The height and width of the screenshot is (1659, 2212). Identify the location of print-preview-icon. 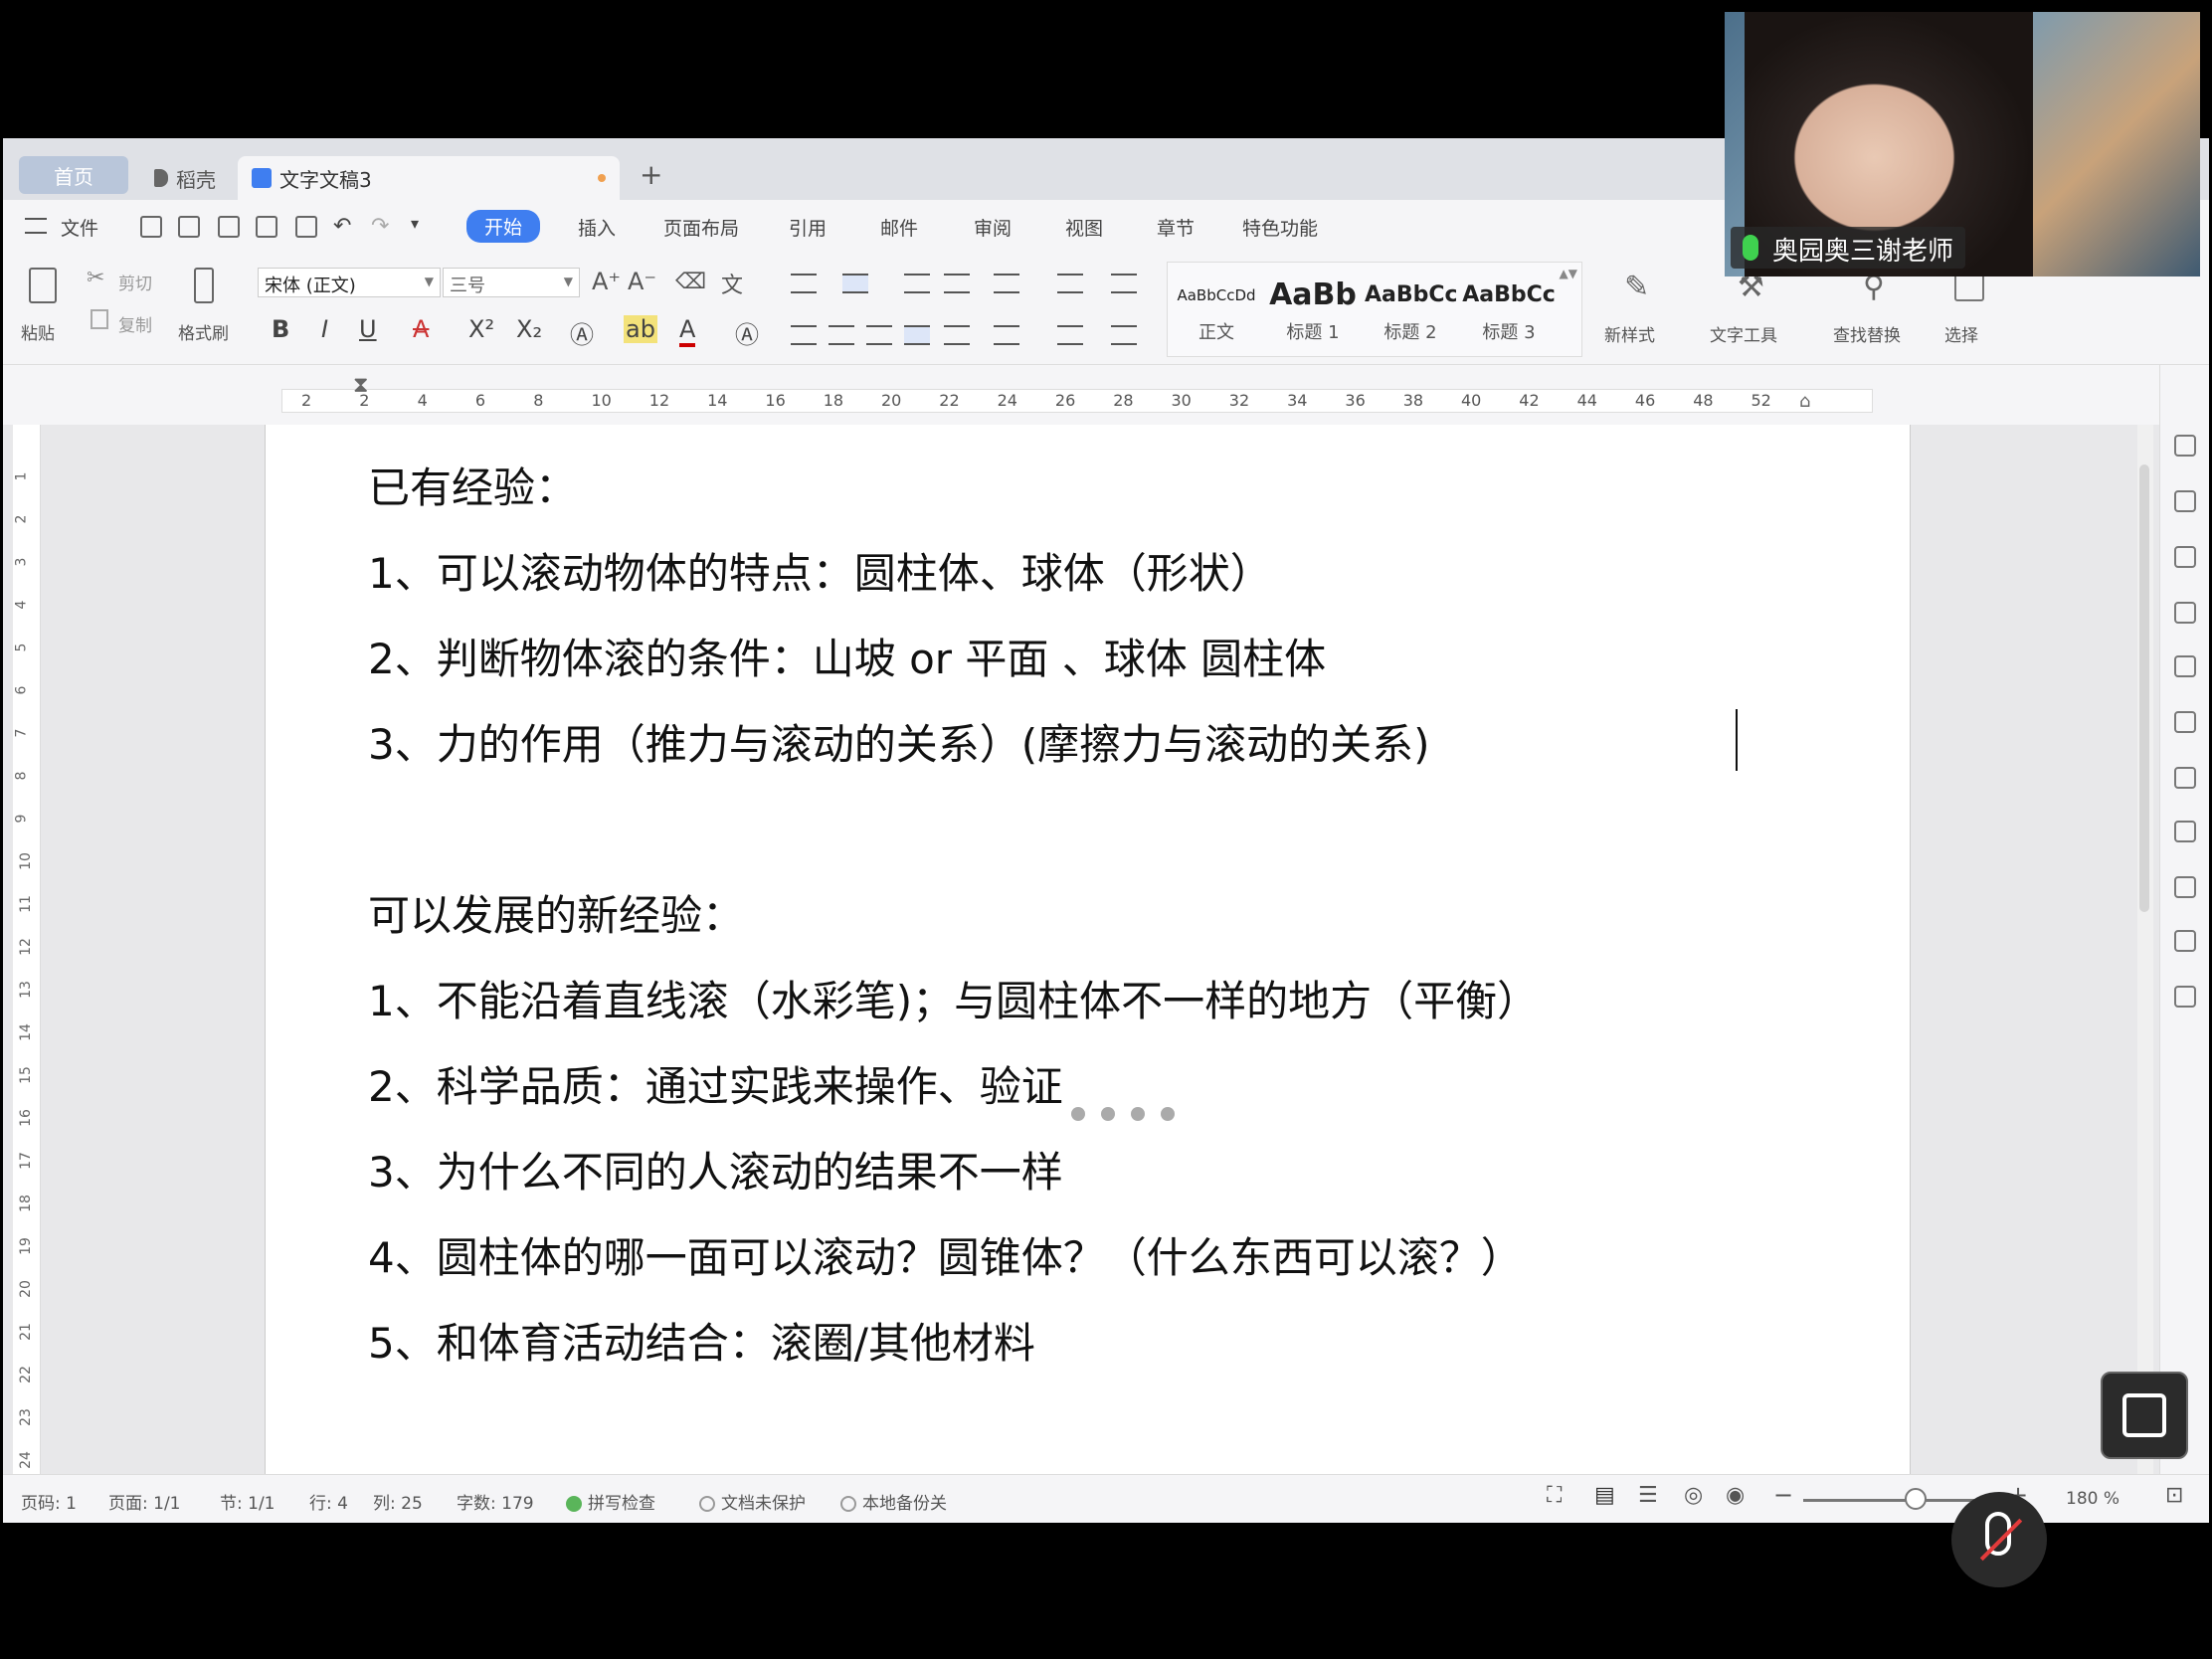
(306, 227).